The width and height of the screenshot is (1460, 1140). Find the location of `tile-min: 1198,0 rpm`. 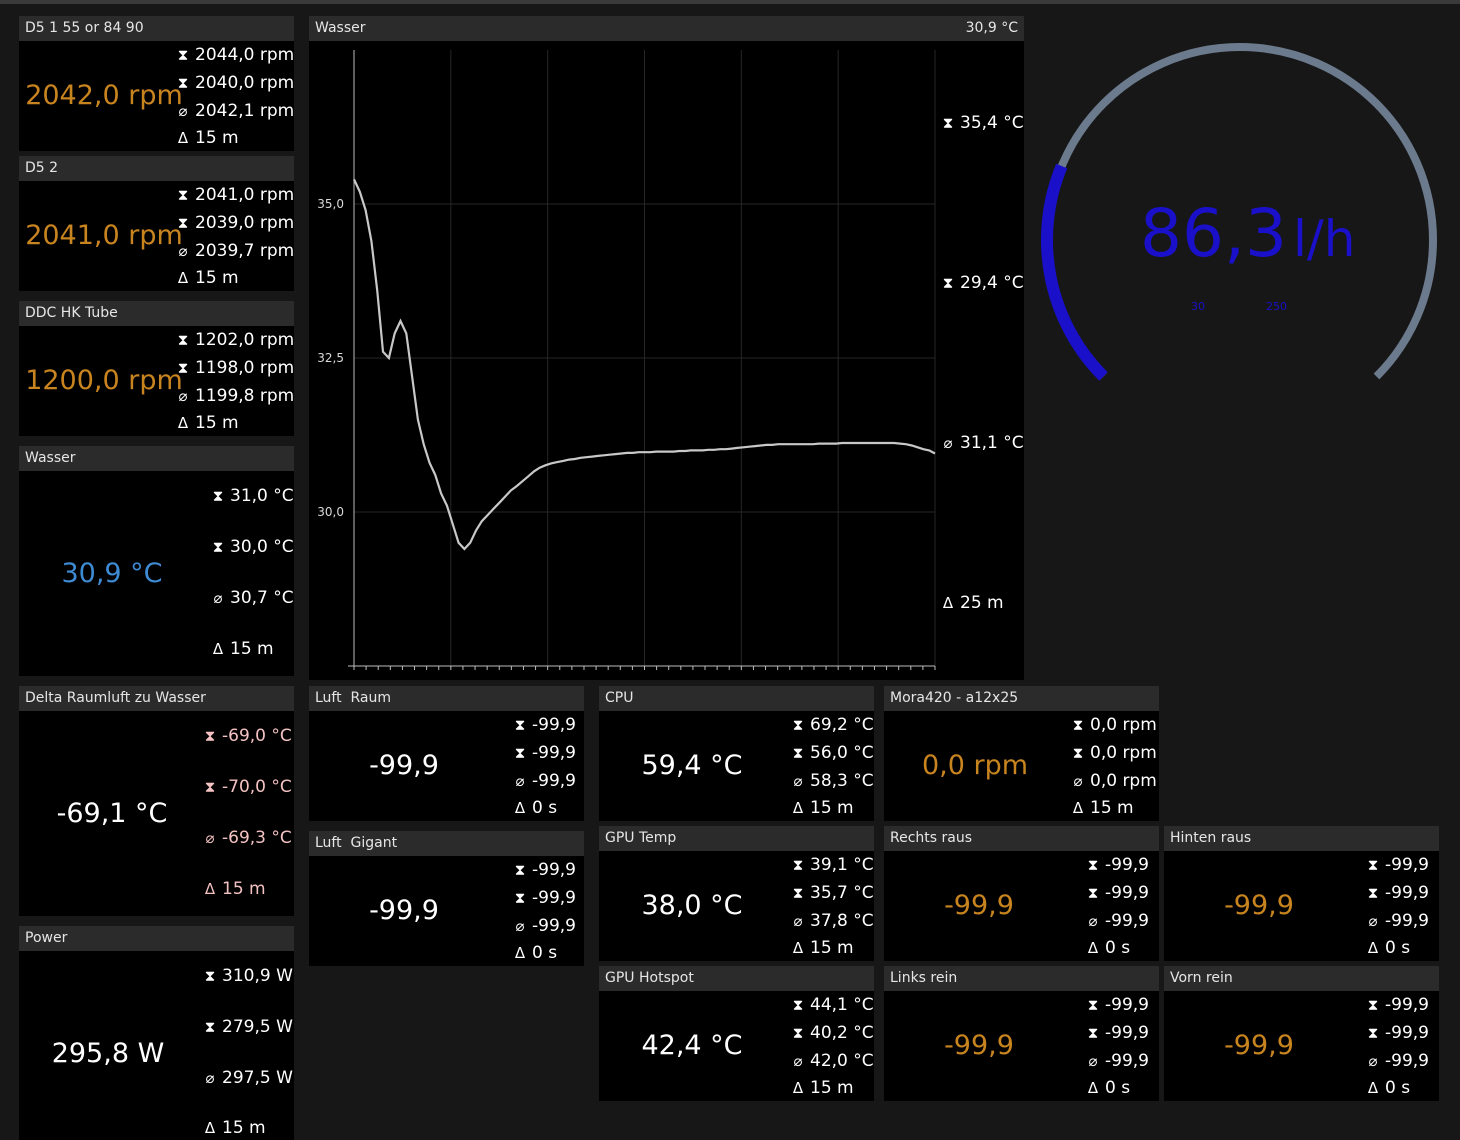

tile-min: 1198,0 rpm is located at coordinates (245, 368).